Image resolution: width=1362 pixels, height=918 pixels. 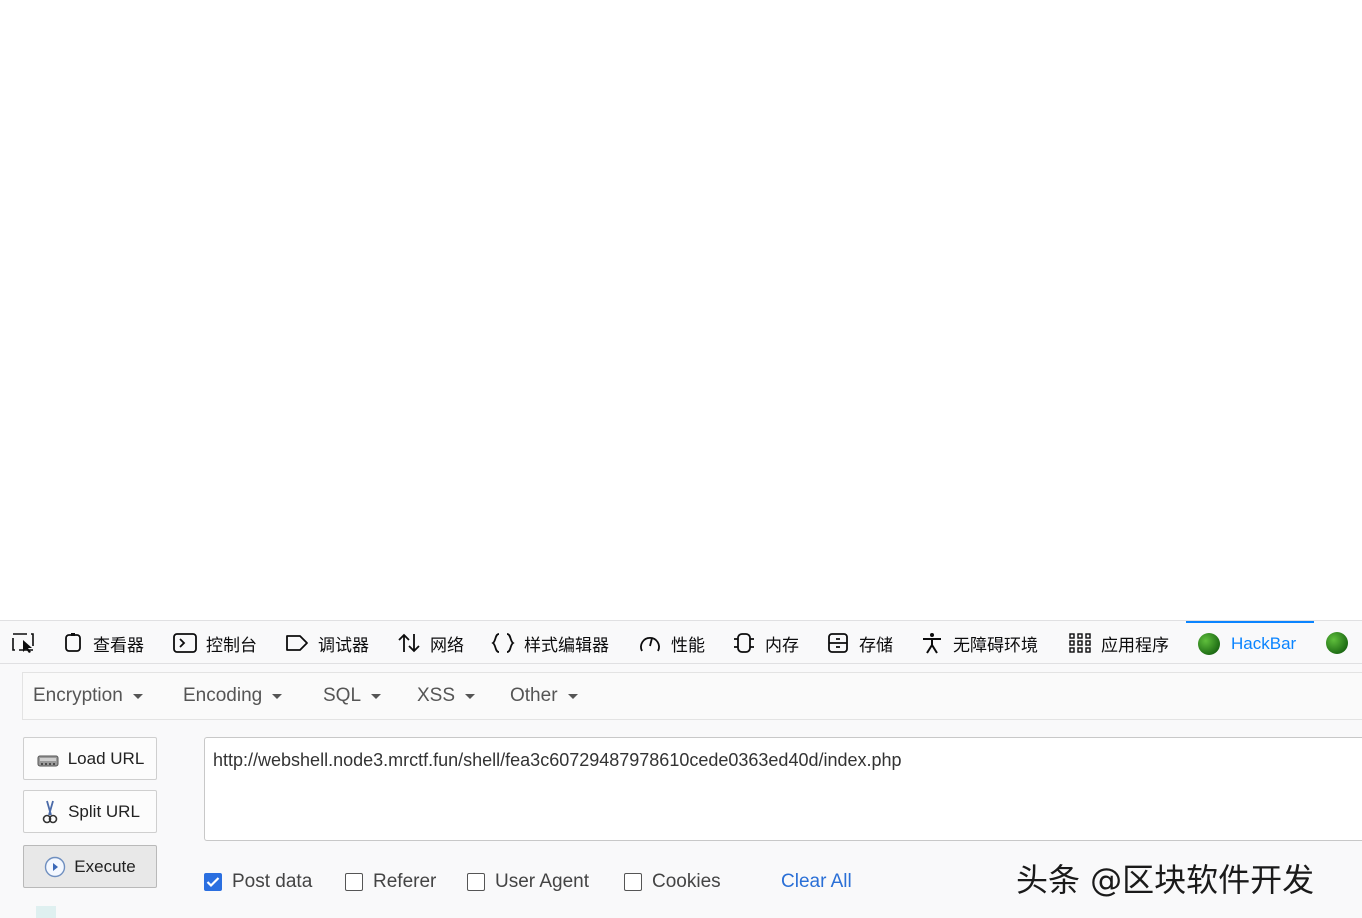 I want to click on menu-sql: SQL, so click(x=352, y=696).